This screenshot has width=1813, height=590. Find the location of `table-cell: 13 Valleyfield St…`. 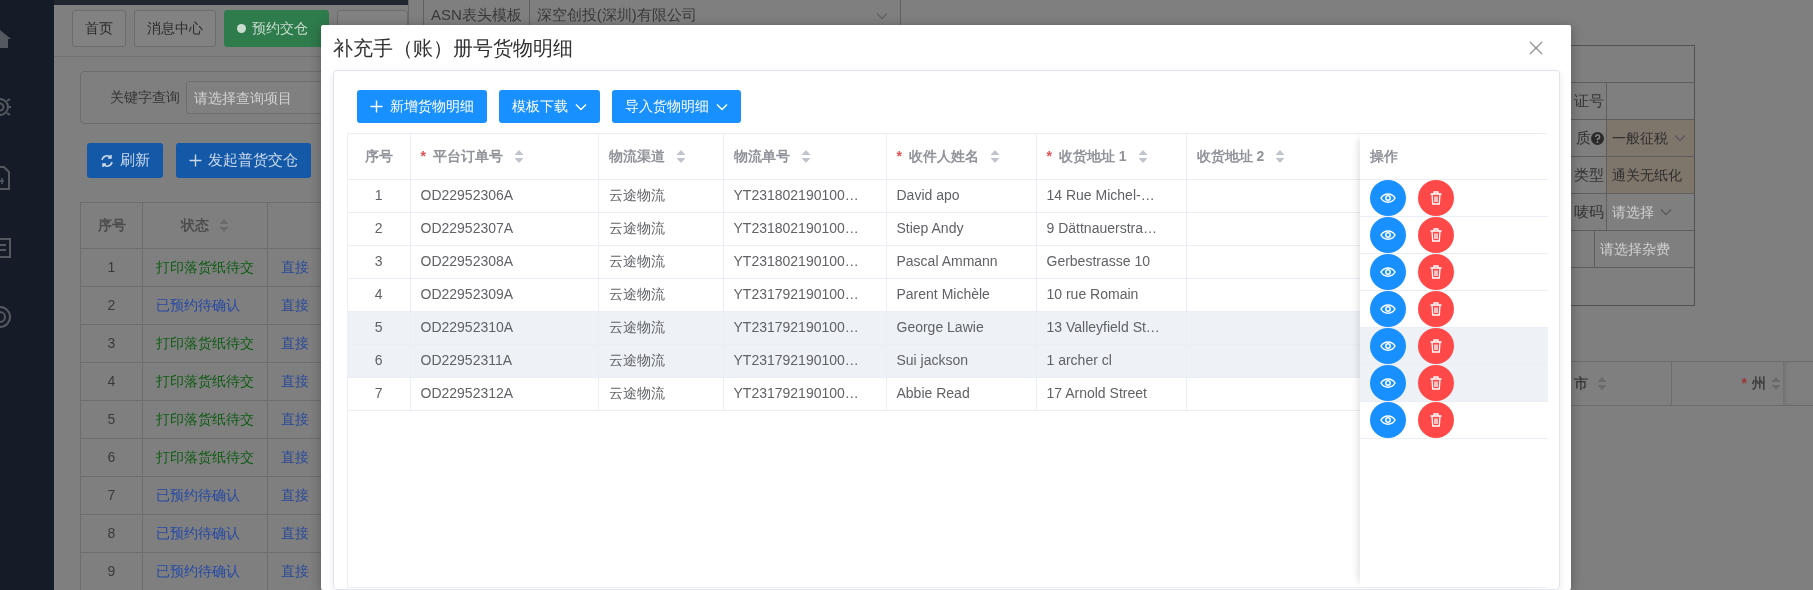

table-cell: 13 Valleyfield St… is located at coordinates (1111, 327).